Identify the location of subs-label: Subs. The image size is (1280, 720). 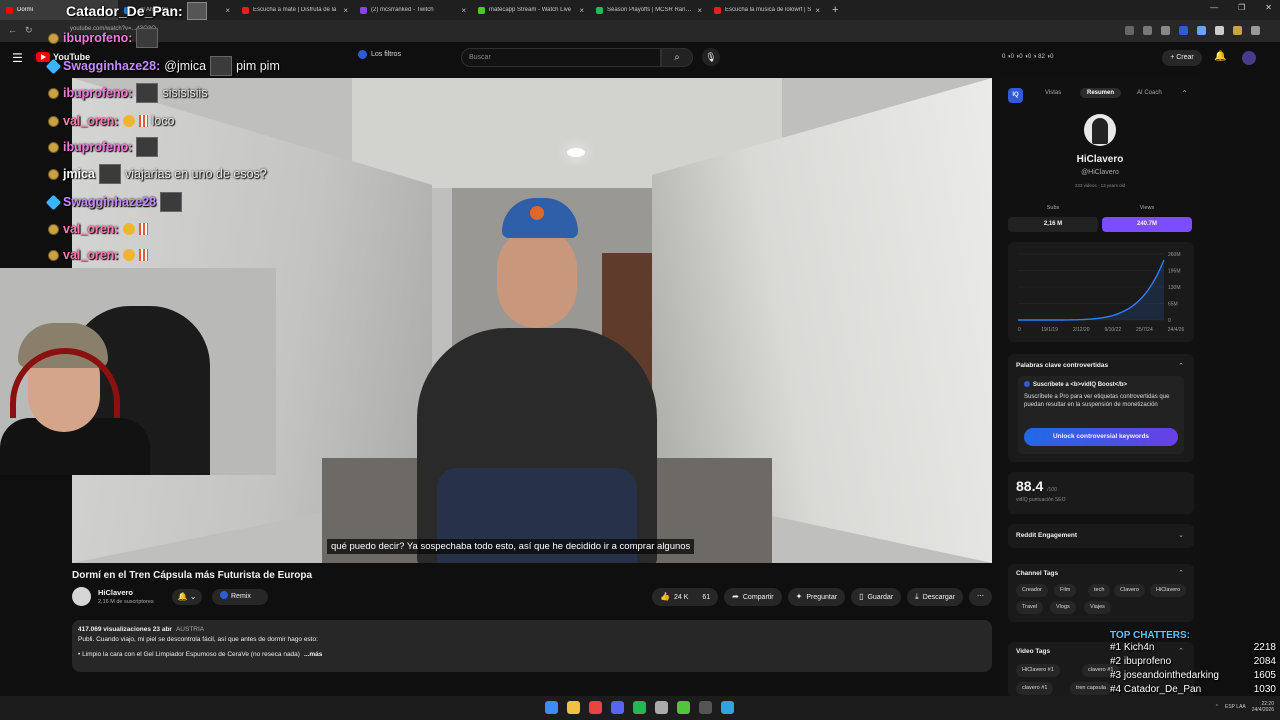
(1053, 208).